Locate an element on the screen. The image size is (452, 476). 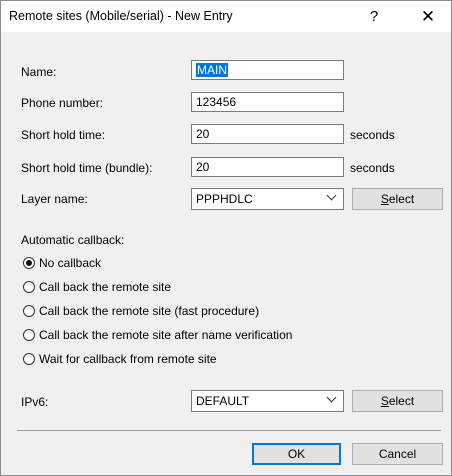
cancel-button: Cancel is located at coordinates (397, 454).